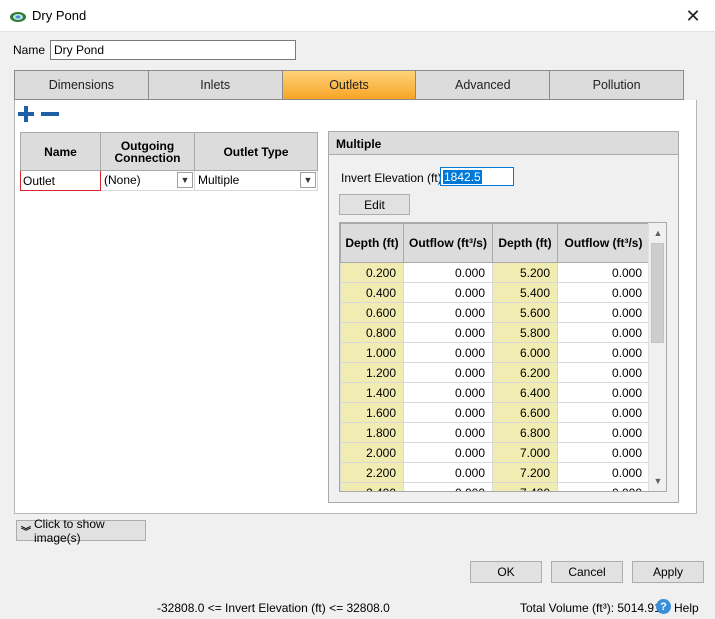 Image resolution: width=715 pixels, height=619 pixels. I want to click on table-row: 0.800 0.000 5.800 0.000, so click(495, 332).